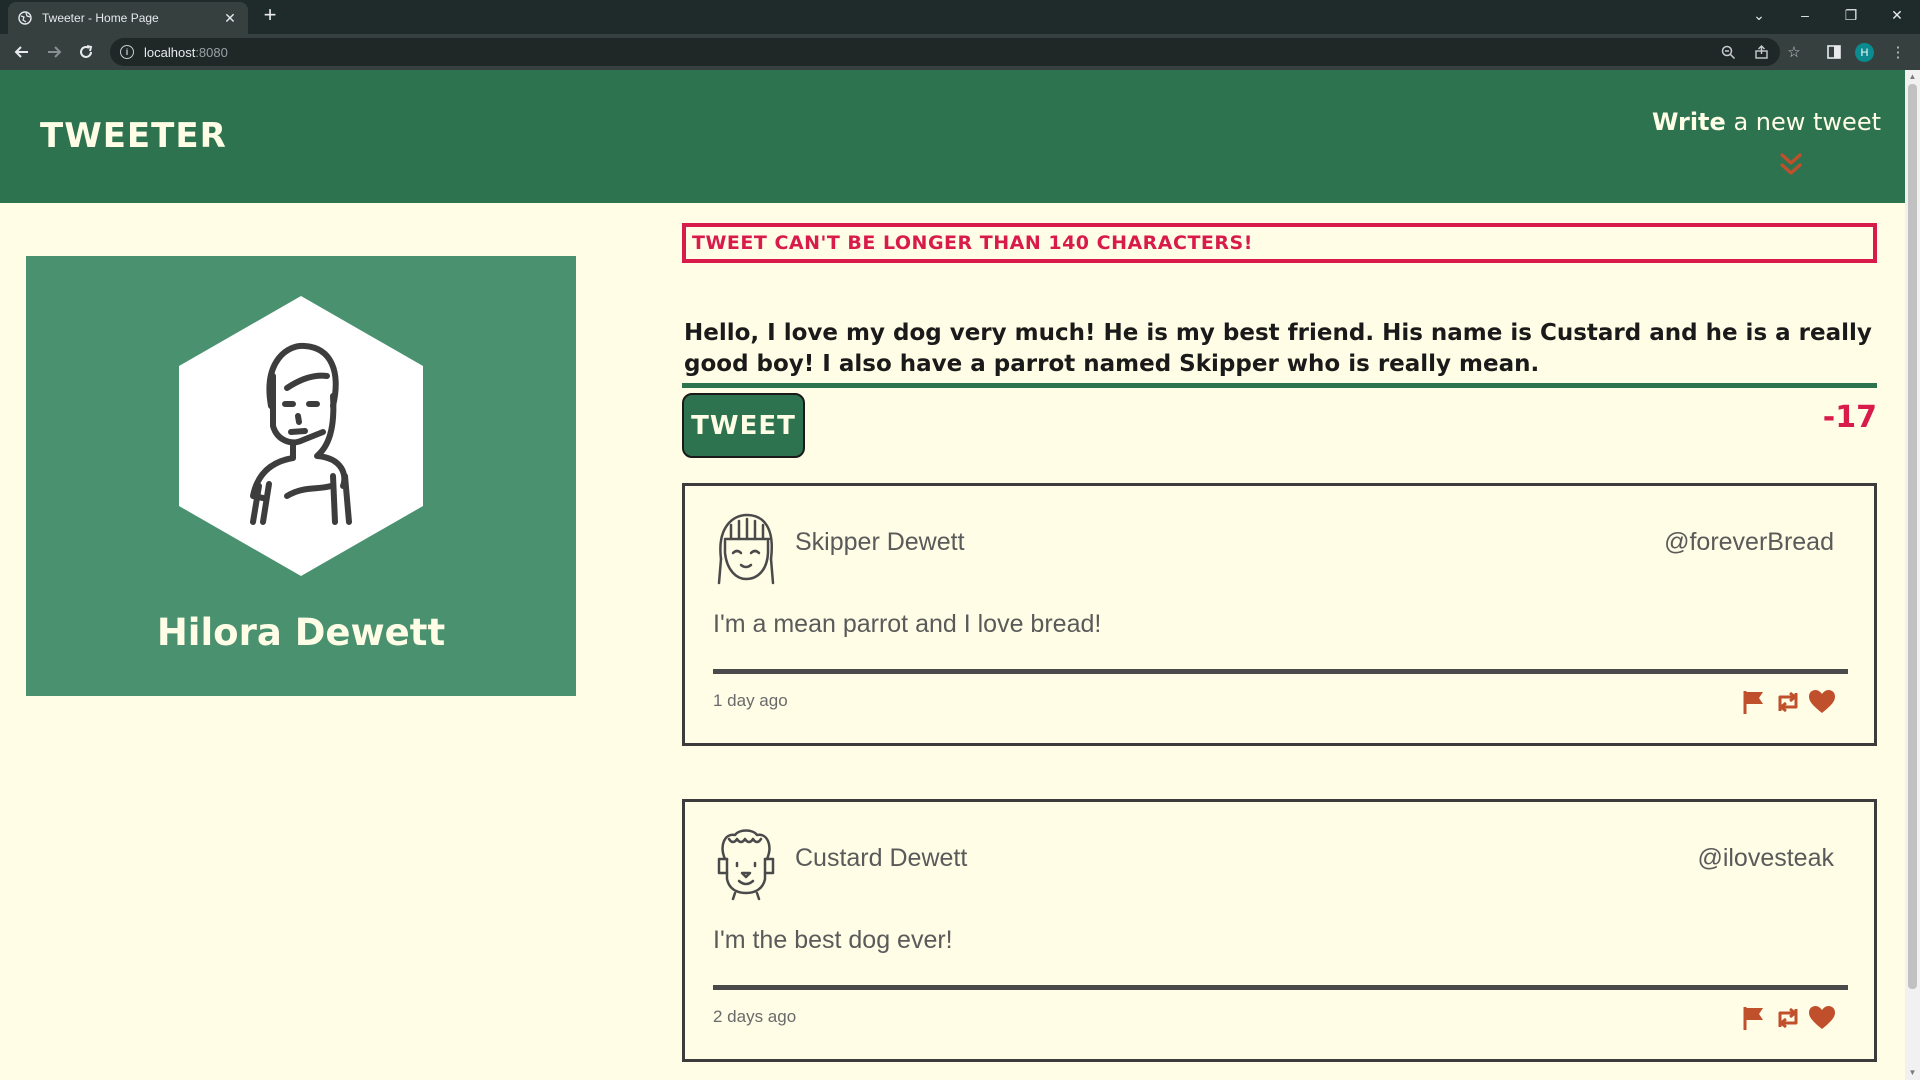  I want to click on new-tab-icon: +, so click(270, 16).